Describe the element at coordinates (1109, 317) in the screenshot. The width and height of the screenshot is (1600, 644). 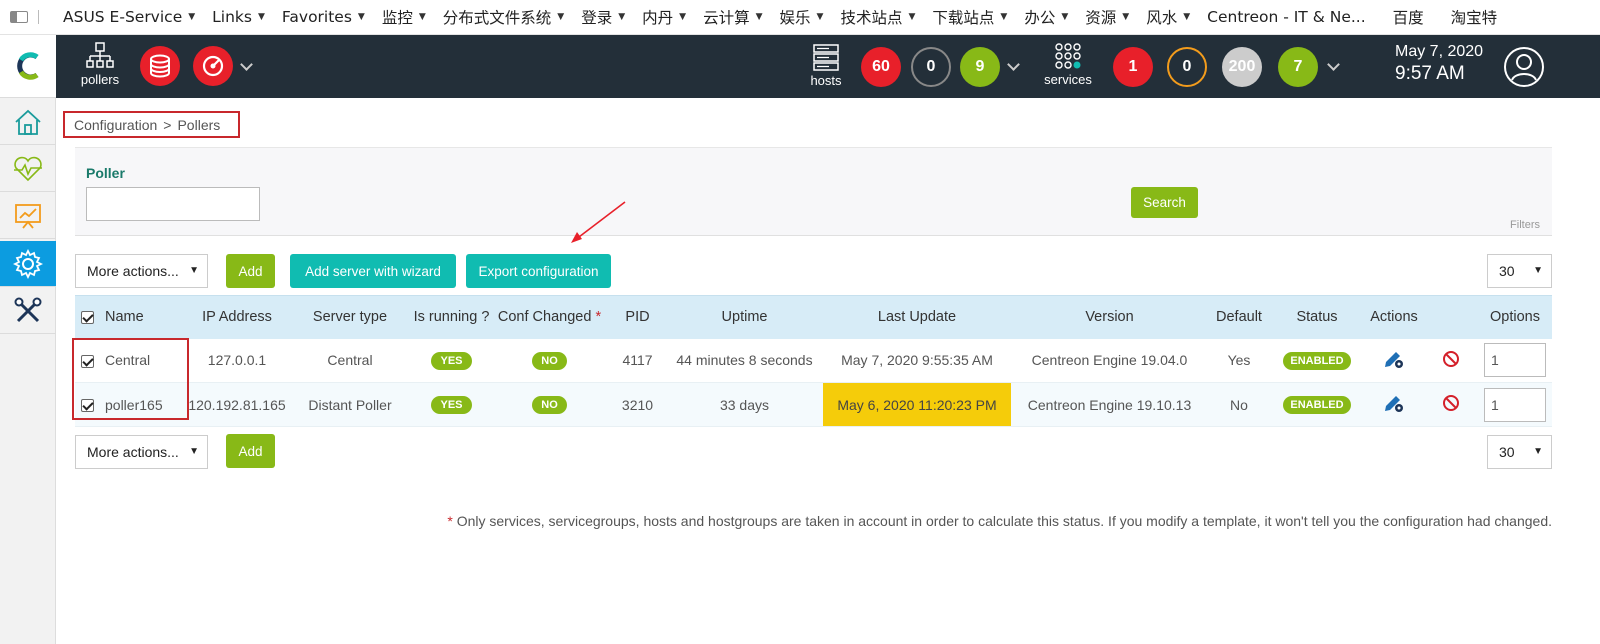
I see `col-version: Version` at that location.